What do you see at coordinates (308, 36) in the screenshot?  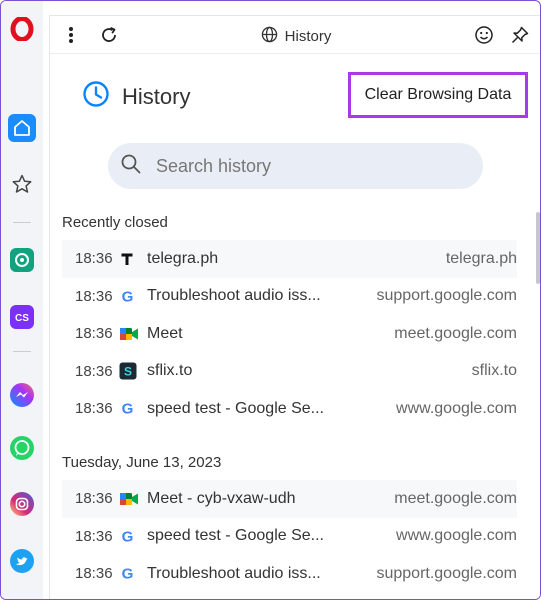 I see `toolbar-title-label: History` at bounding box center [308, 36].